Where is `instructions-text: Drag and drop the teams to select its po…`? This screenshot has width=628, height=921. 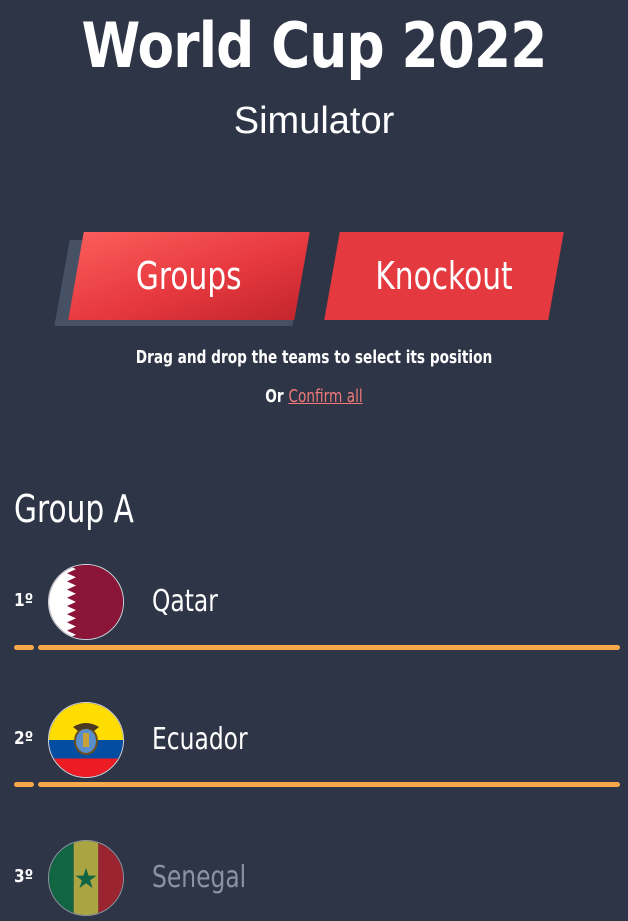
instructions-text: Drag and drop the teams to select its po… is located at coordinates (314, 357).